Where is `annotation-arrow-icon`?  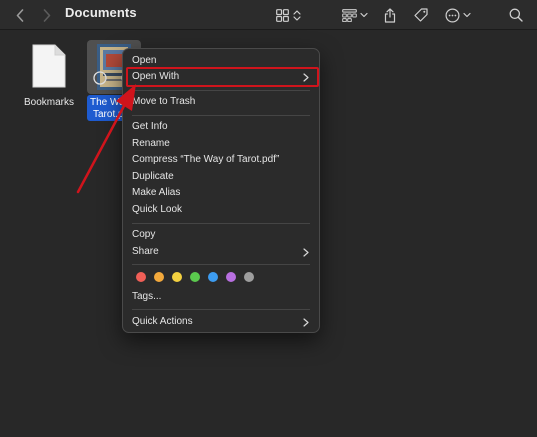 annotation-arrow-icon is located at coordinates (106, 139).